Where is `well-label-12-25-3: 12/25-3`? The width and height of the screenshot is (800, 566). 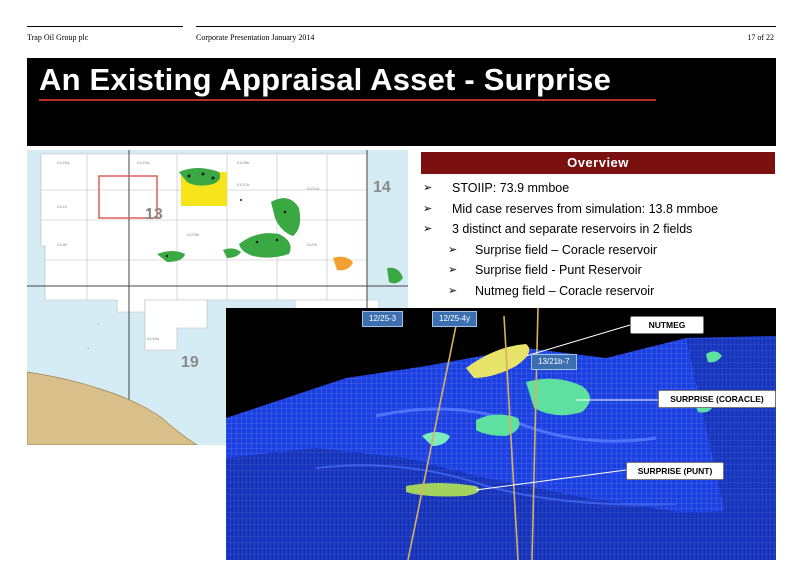 well-label-12-25-3: 12/25-3 is located at coordinates (383, 319).